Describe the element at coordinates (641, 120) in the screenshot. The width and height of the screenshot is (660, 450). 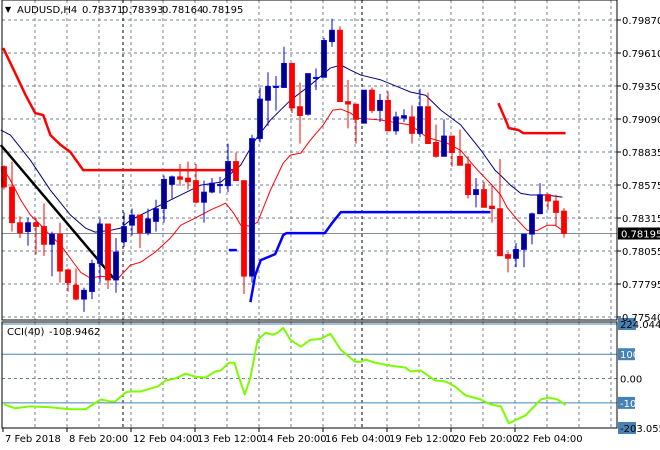
I see `price-tick-label: 0.79090` at that location.